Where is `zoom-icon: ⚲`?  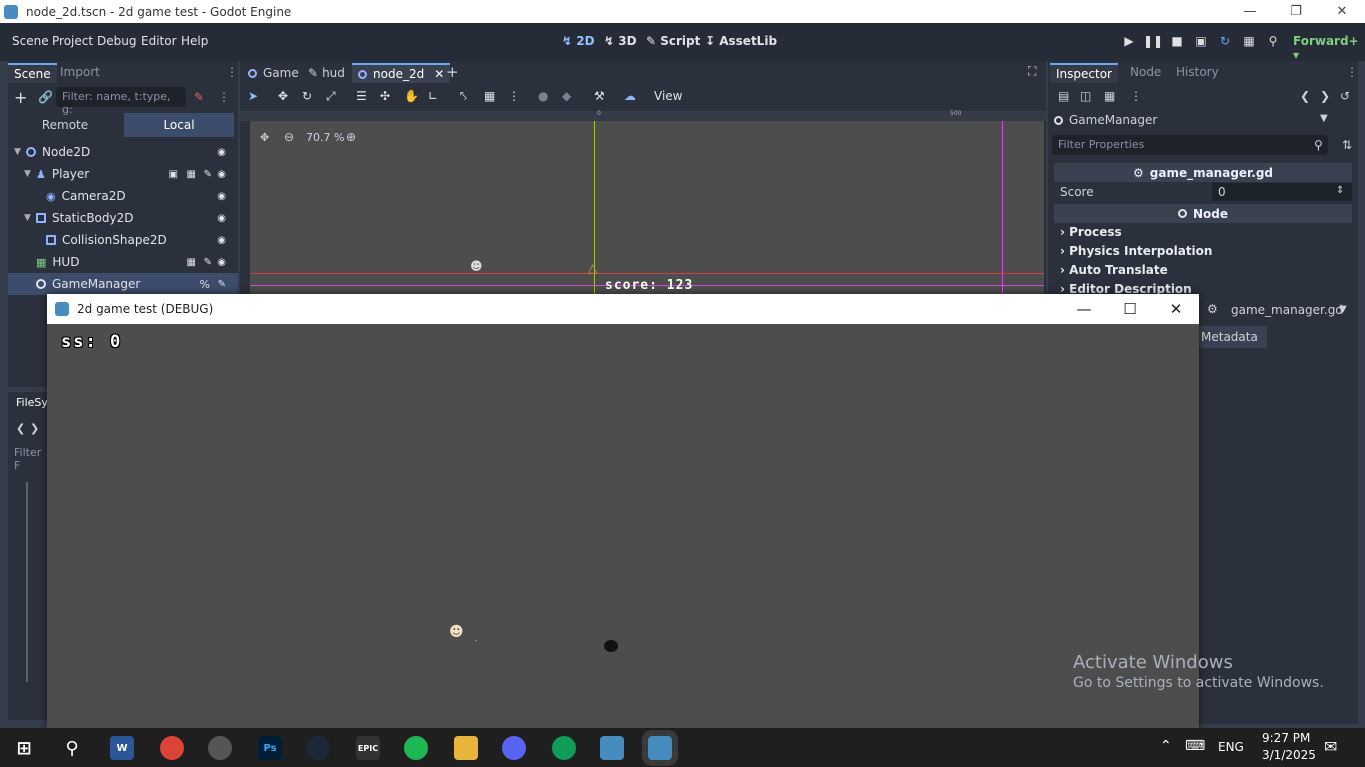 zoom-icon: ⚲ is located at coordinates (1273, 41).